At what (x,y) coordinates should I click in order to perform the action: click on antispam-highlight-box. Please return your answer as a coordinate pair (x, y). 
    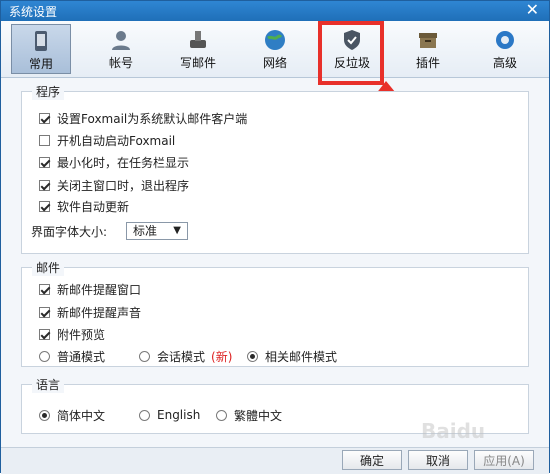
    Looking at the image, I should click on (351, 53).